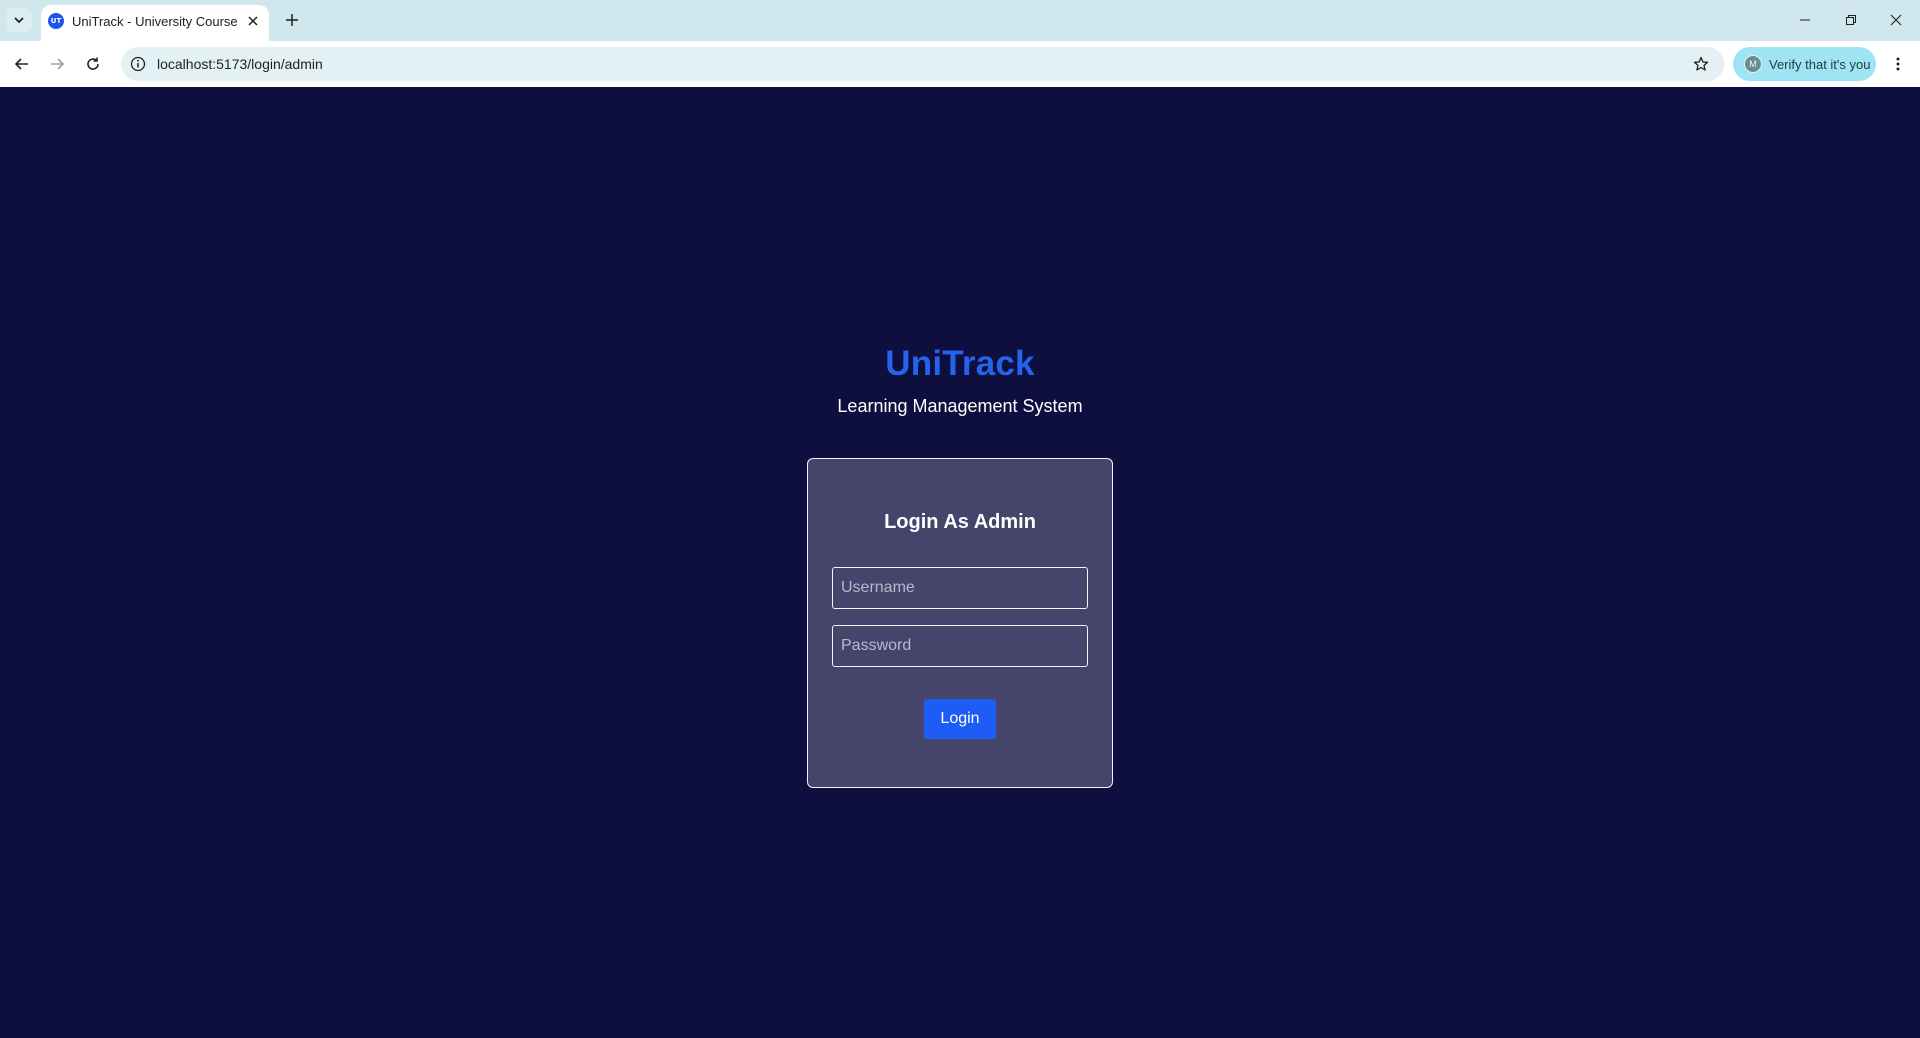 The image size is (1920, 1038). Describe the element at coordinates (960, 363) in the screenshot. I see `brand-title: UniTrack` at that location.